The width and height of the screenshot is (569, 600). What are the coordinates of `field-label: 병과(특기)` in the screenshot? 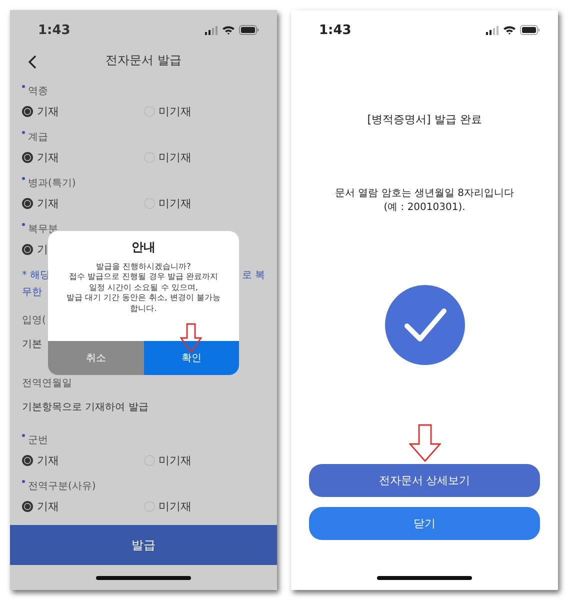 It's located at (52, 183).